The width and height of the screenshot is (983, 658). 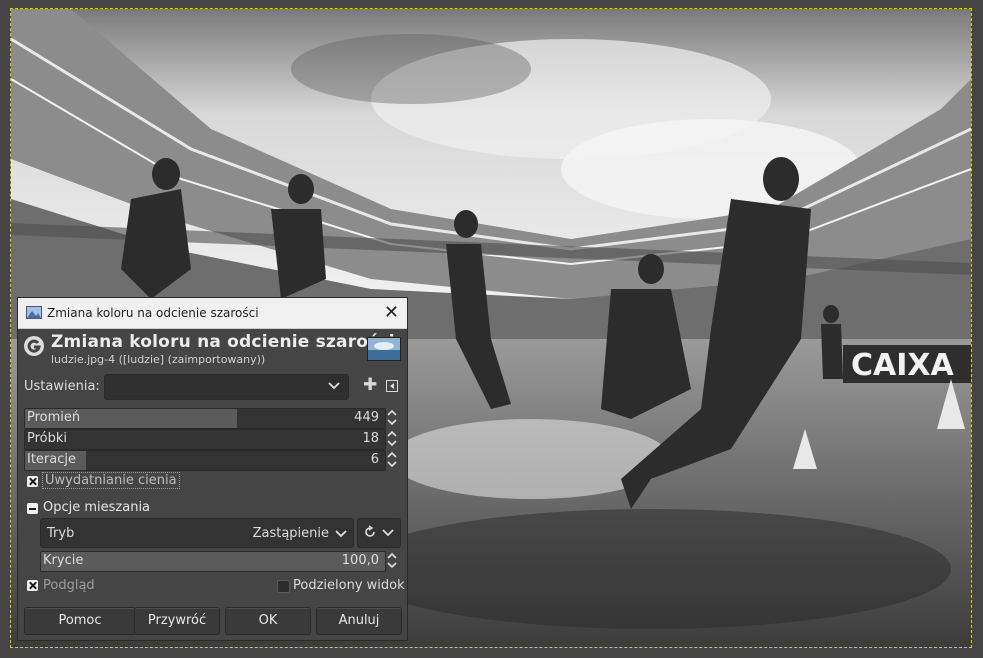 What do you see at coordinates (32, 585) in the screenshot?
I see `preview-checkbox` at bounding box center [32, 585].